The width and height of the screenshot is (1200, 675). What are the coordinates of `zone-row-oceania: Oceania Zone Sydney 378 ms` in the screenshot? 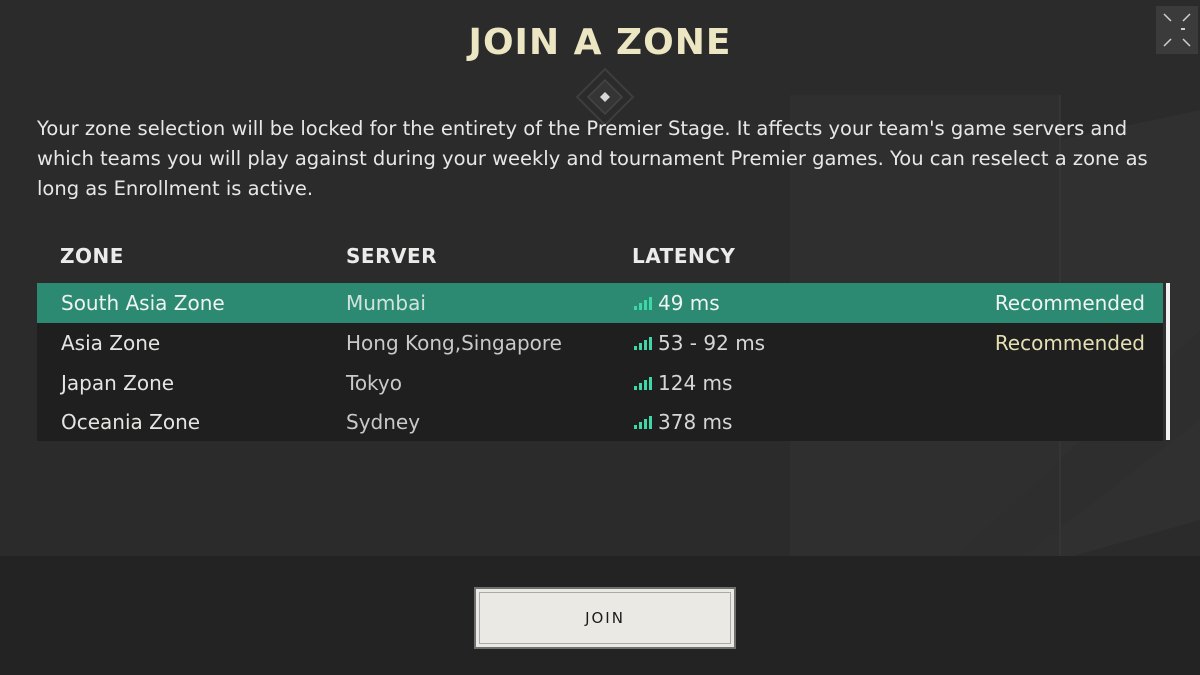 It's located at (600, 422).